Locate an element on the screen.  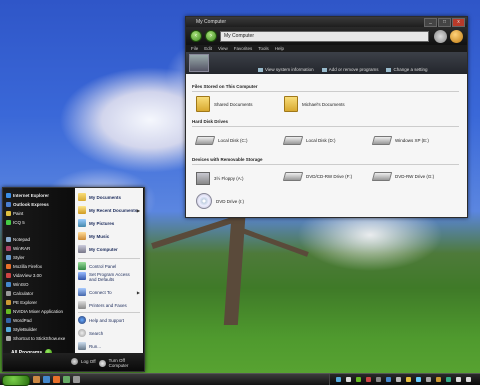
floppy-a-item: 3½ Floppy (A:) is located at coordinates (220, 178).